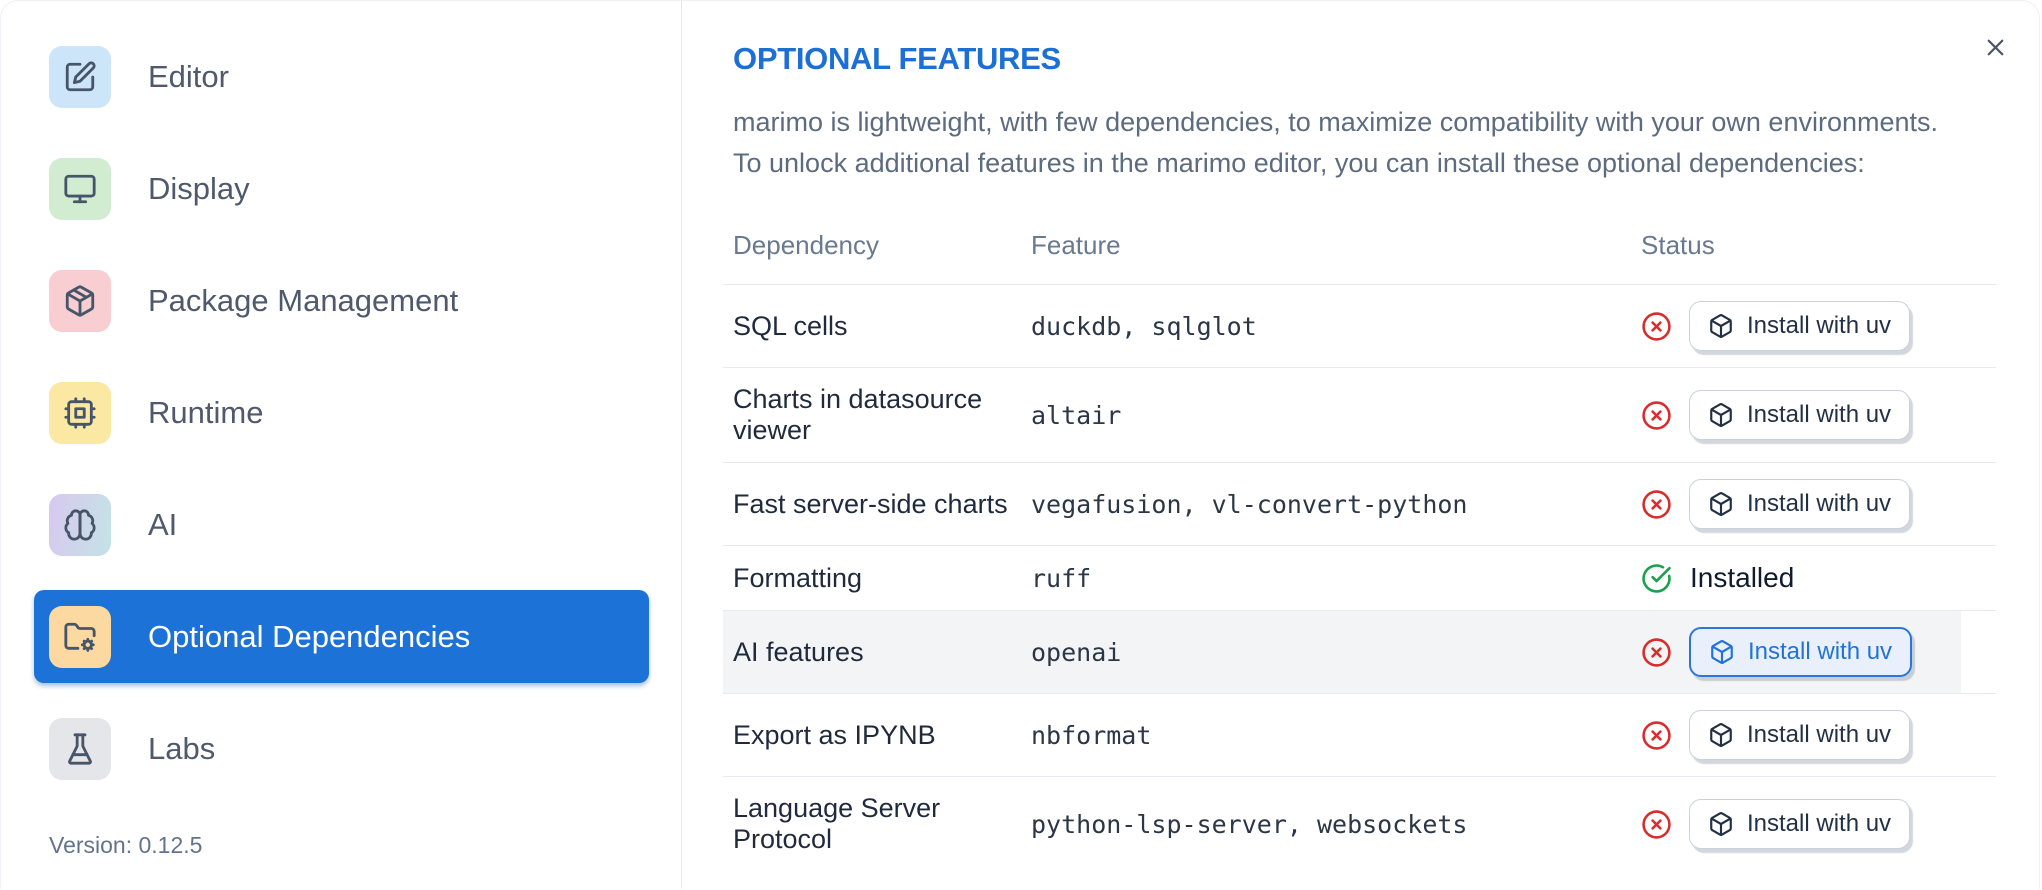 The width and height of the screenshot is (2042, 890). Describe the element at coordinates (80, 524) in the screenshot. I see `brain-icon` at that location.